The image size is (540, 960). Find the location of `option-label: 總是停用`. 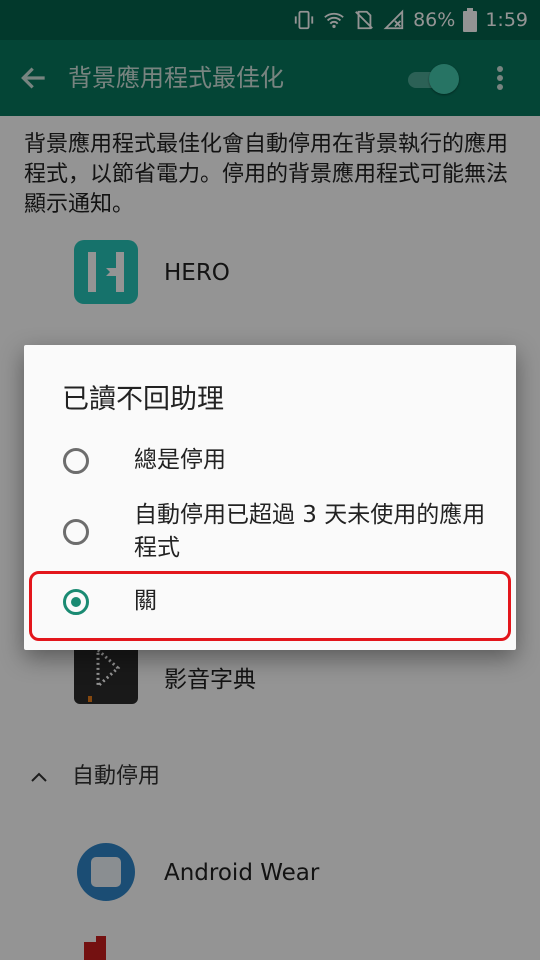

option-label: 總是停用 is located at coordinates (180, 460).